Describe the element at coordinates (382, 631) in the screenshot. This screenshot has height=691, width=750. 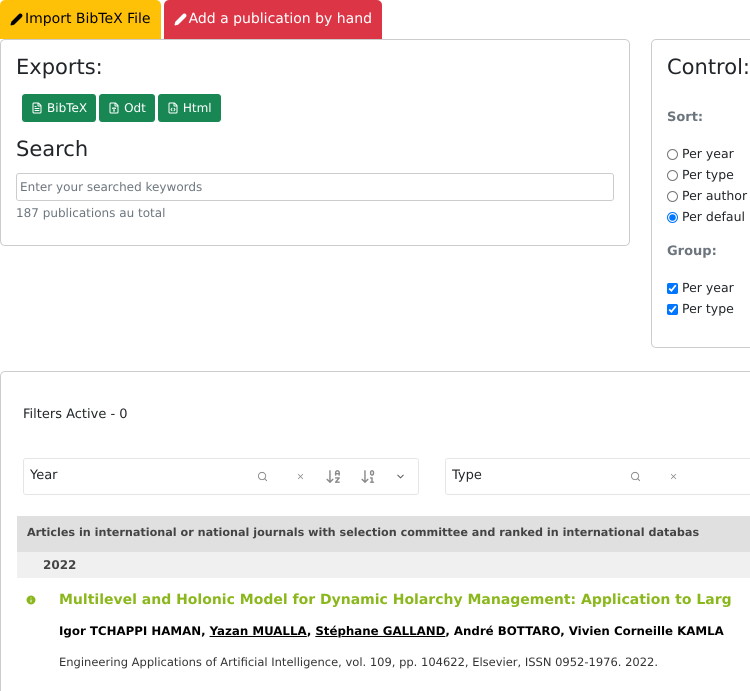
I see `author-name: Stéphane GALLAND,` at that location.